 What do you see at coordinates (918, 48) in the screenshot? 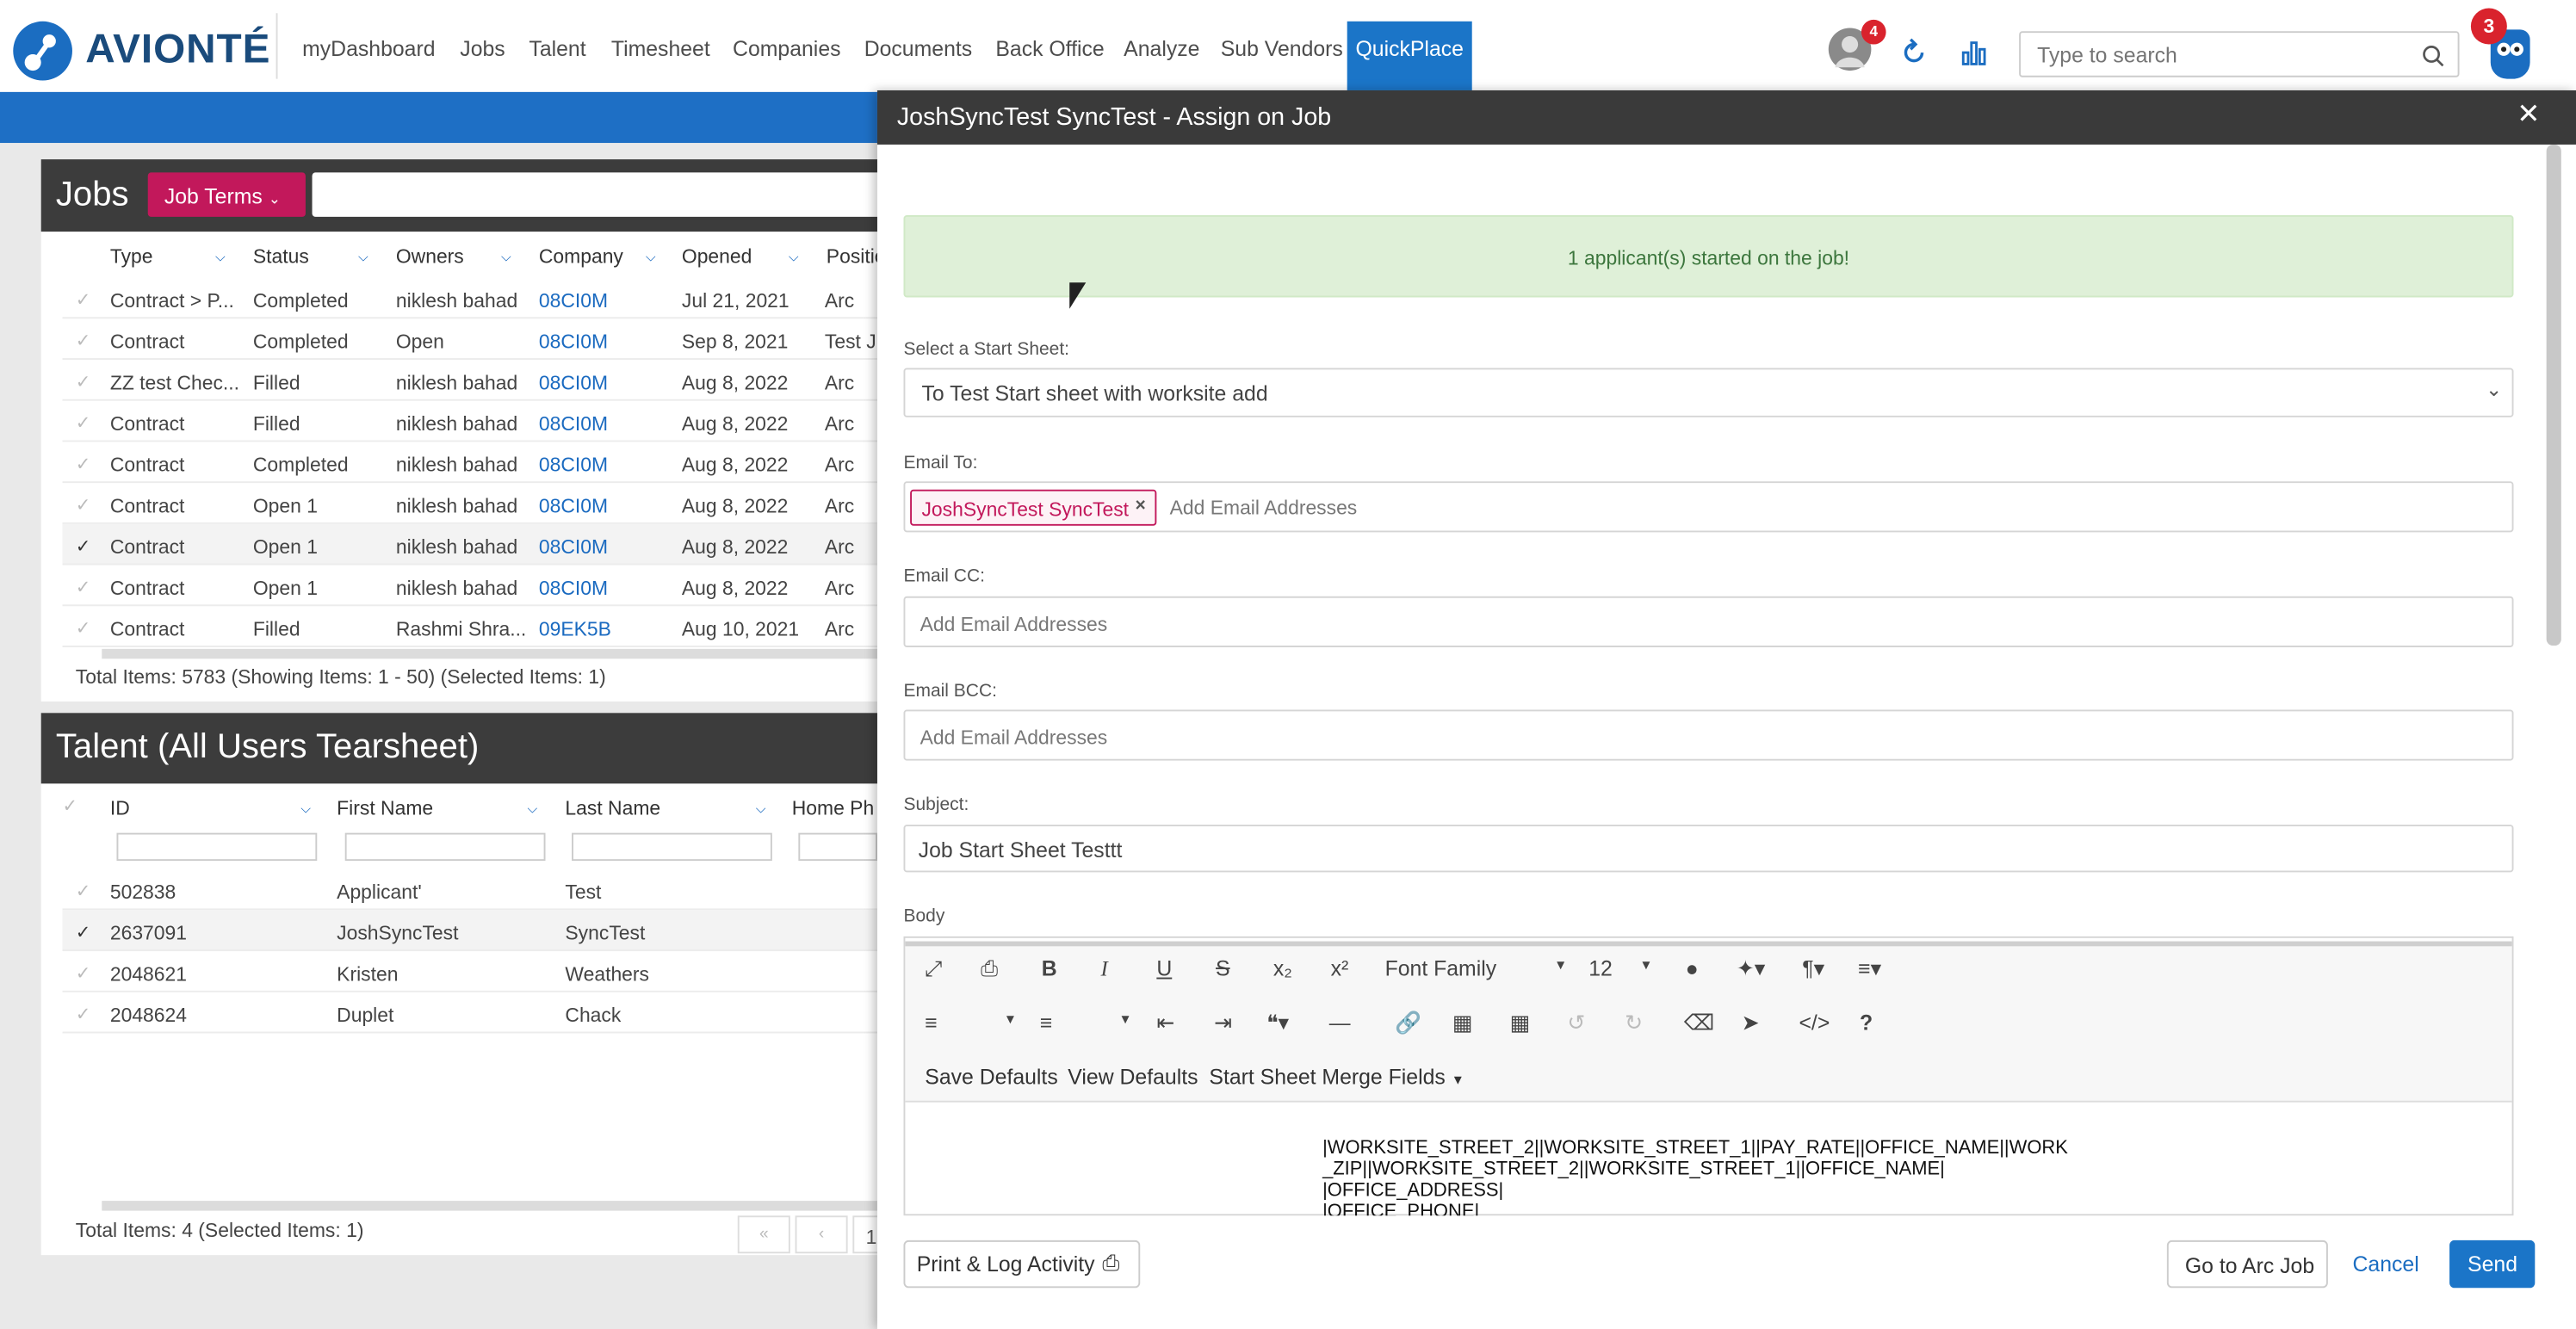
I see `nav-documents: Documents` at bounding box center [918, 48].